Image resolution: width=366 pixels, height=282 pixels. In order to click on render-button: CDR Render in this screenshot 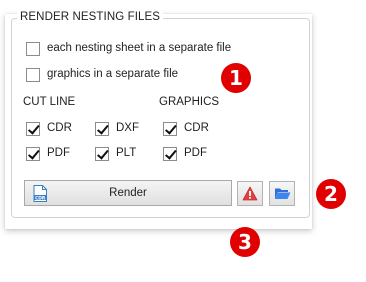, I will do `click(128, 193)`.